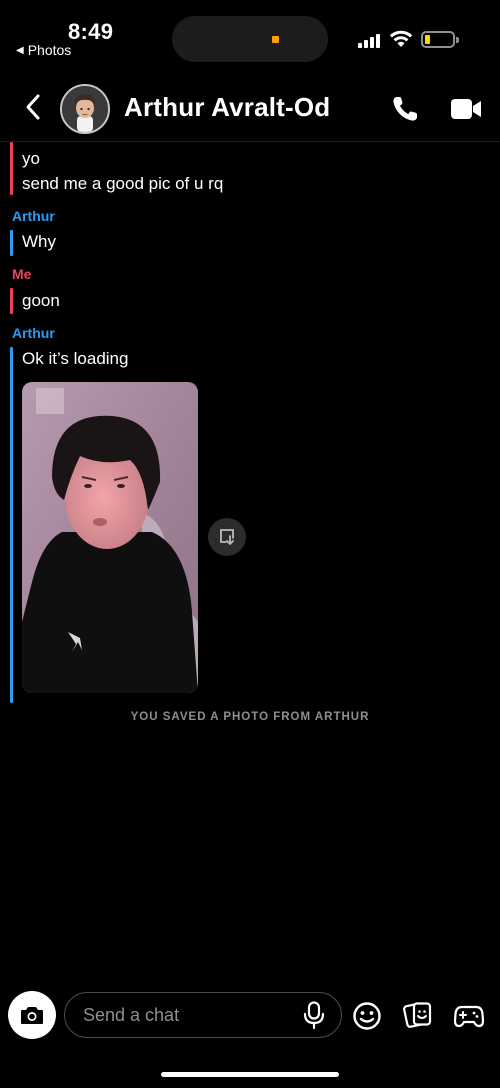 The image size is (500, 1088). What do you see at coordinates (203, 1015) in the screenshot?
I see `chat-input` at bounding box center [203, 1015].